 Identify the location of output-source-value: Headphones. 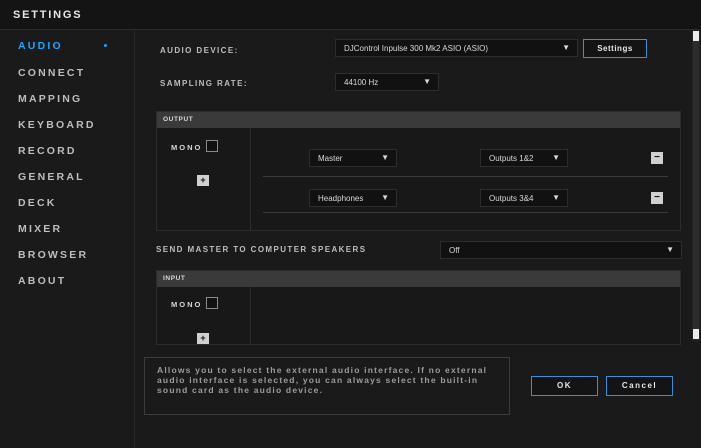
(341, 198).